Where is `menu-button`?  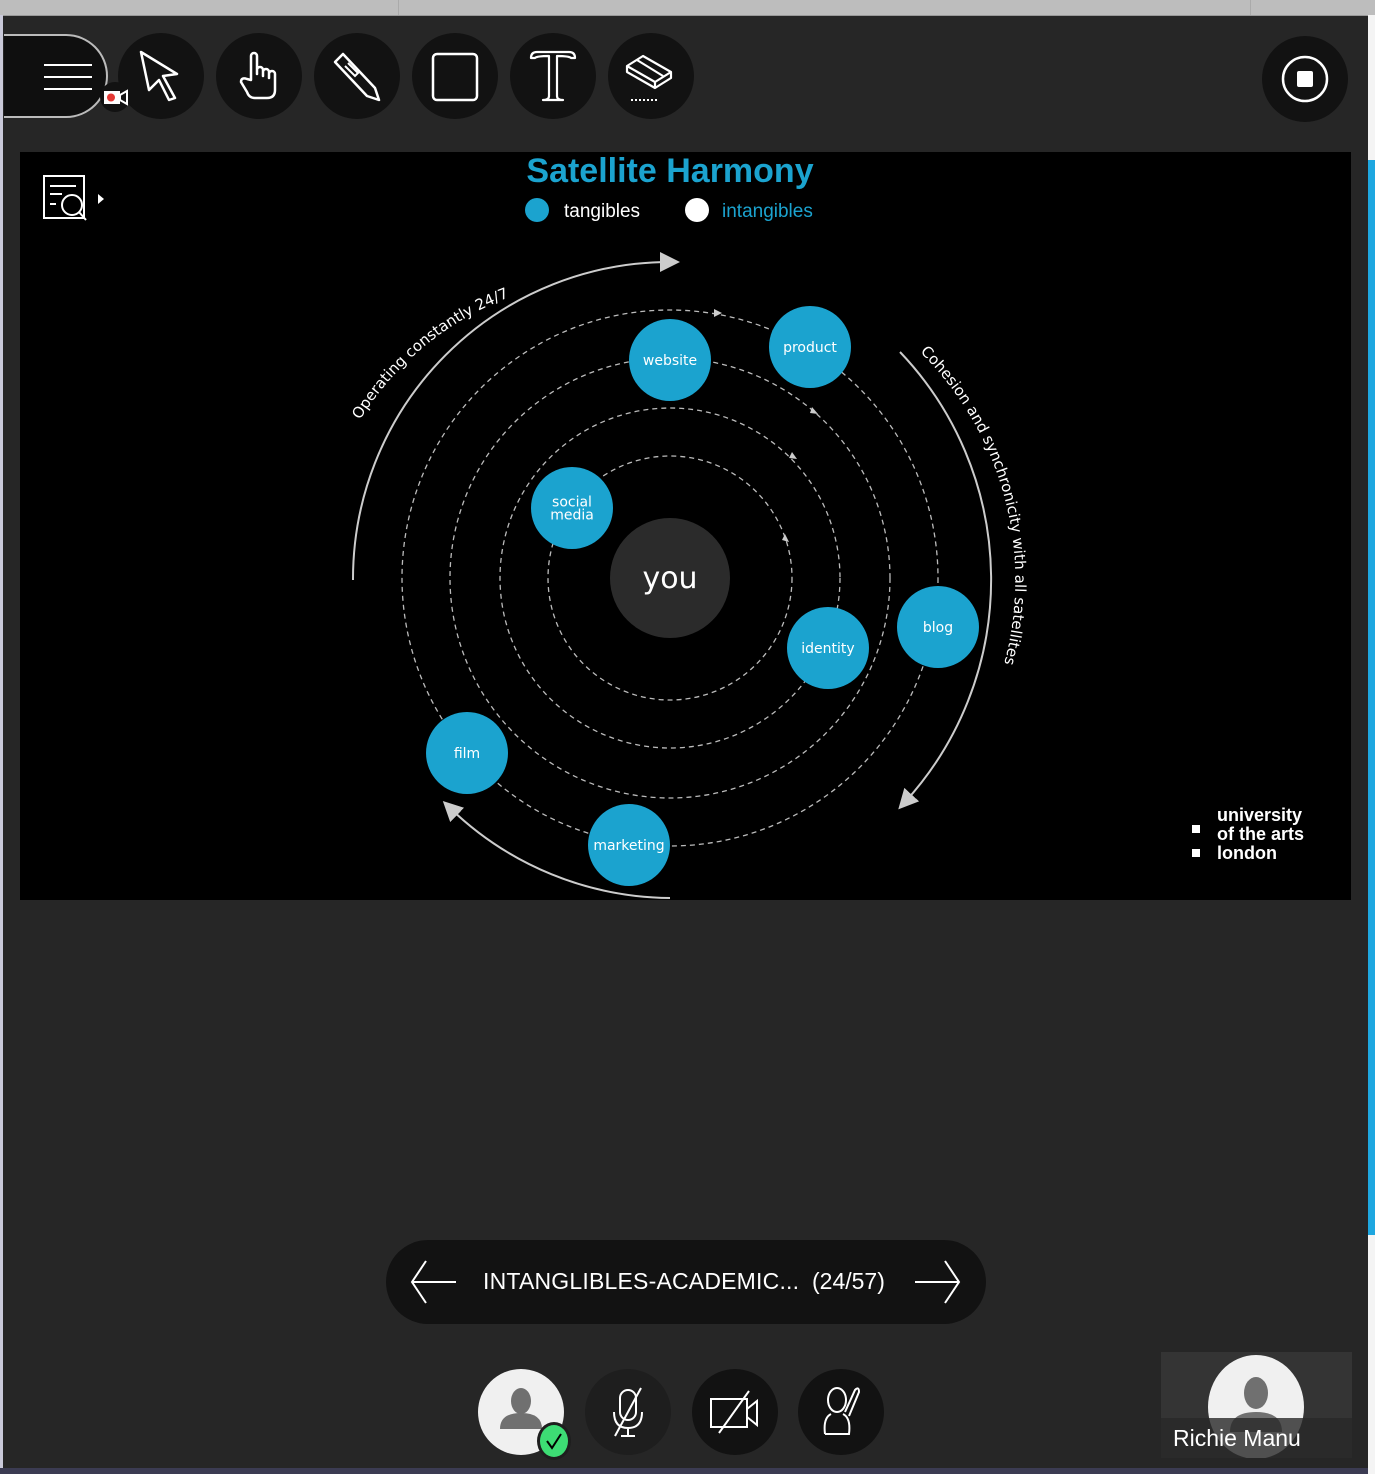
menu-button is located at coordinates (56, 76).